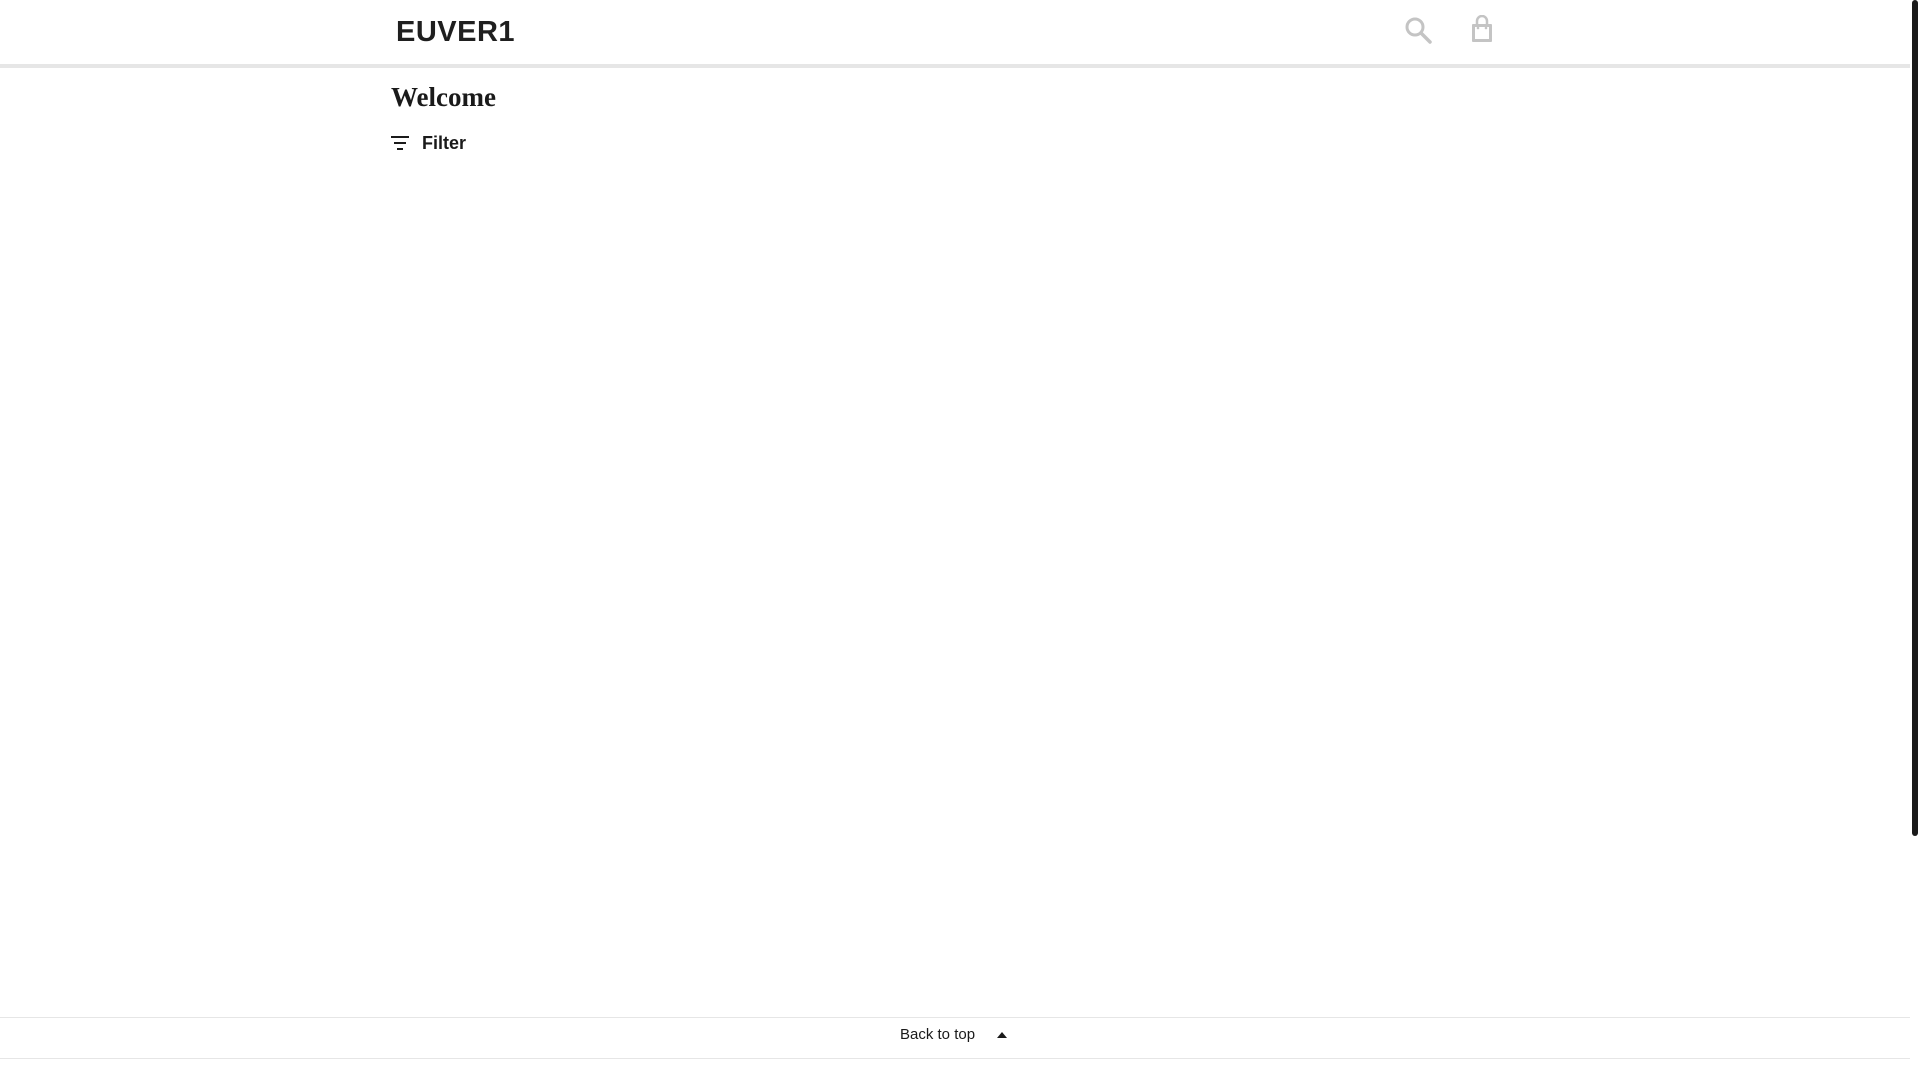 This screenshot has width=1920, height=1080. What do you see at coordinates (1002, 1034) in the screenshot?
I see `caret-up-icon` at bounding box center [1002, 1034].